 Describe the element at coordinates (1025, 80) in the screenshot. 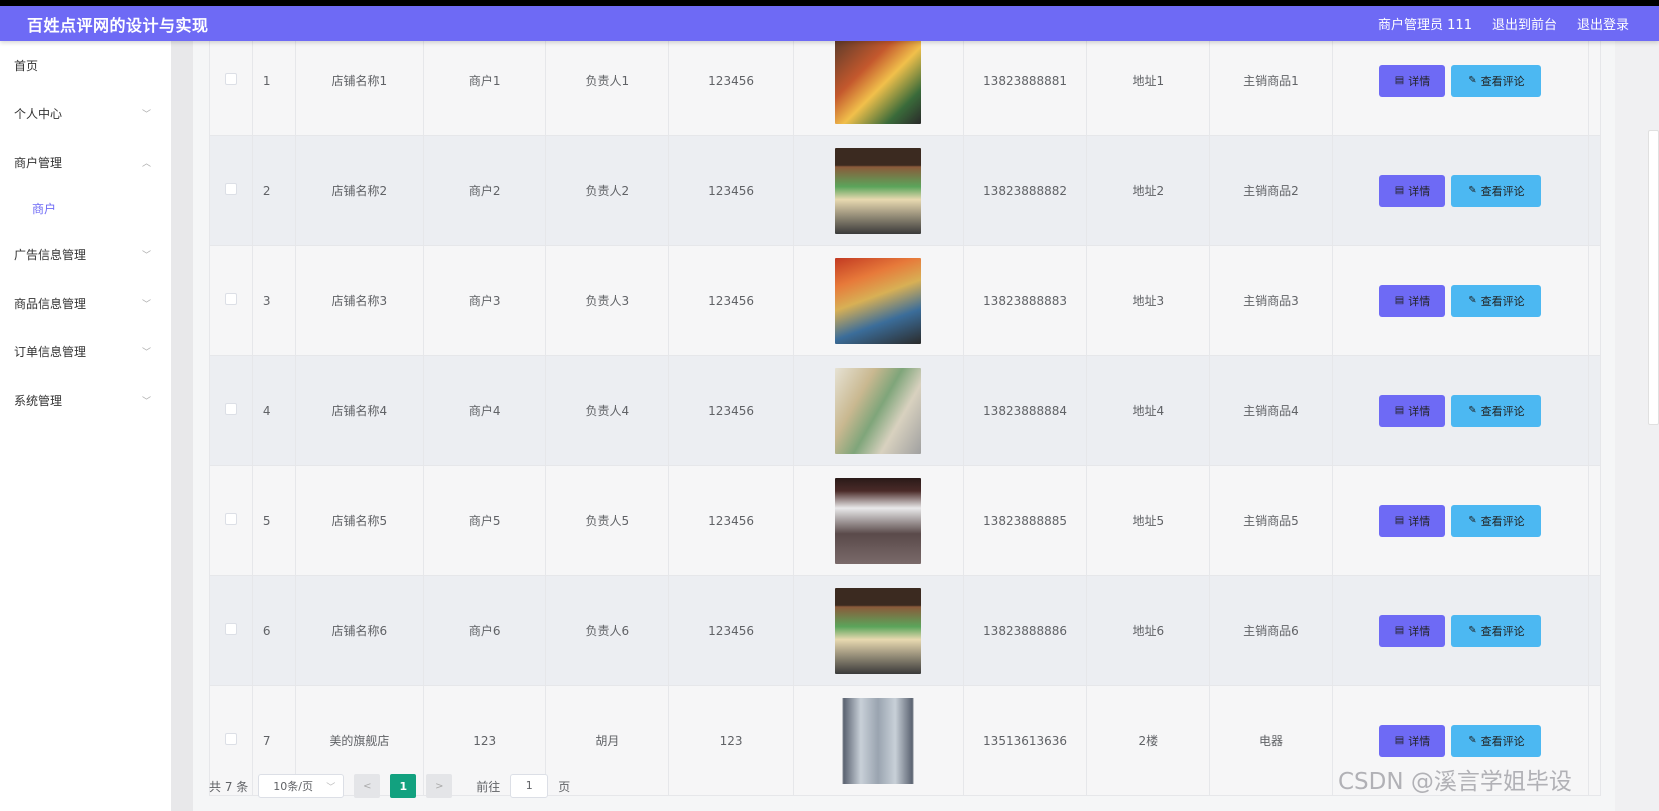

I see `phone-cell: 13823888881` at that location.